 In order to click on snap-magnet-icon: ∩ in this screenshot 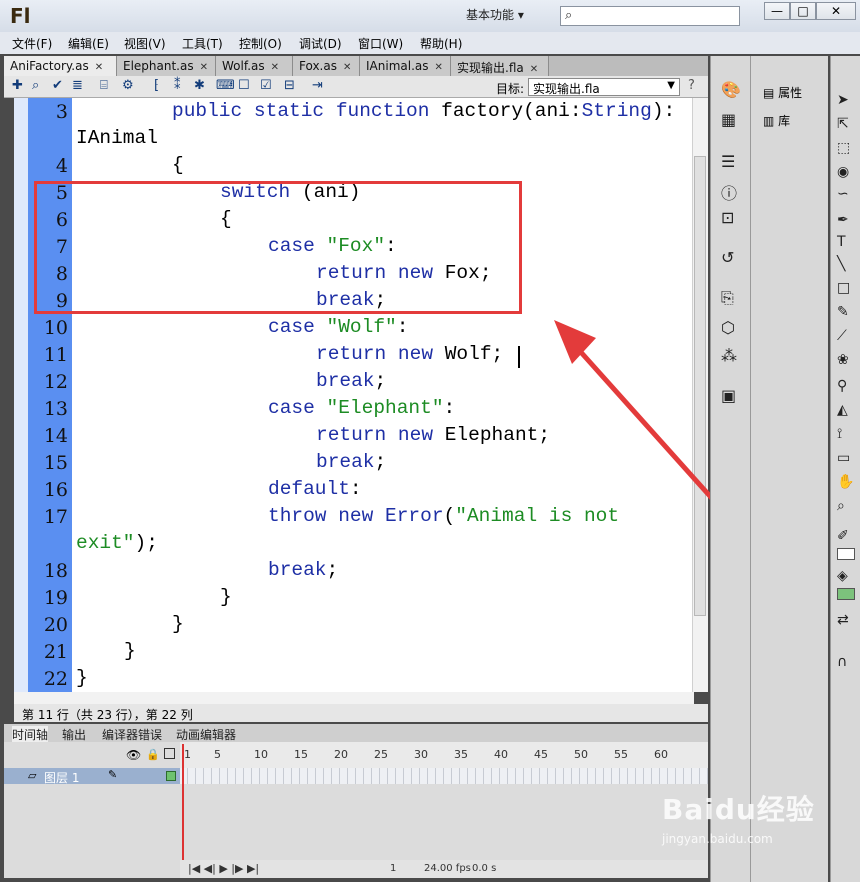, I will do `click(842, 662)`.